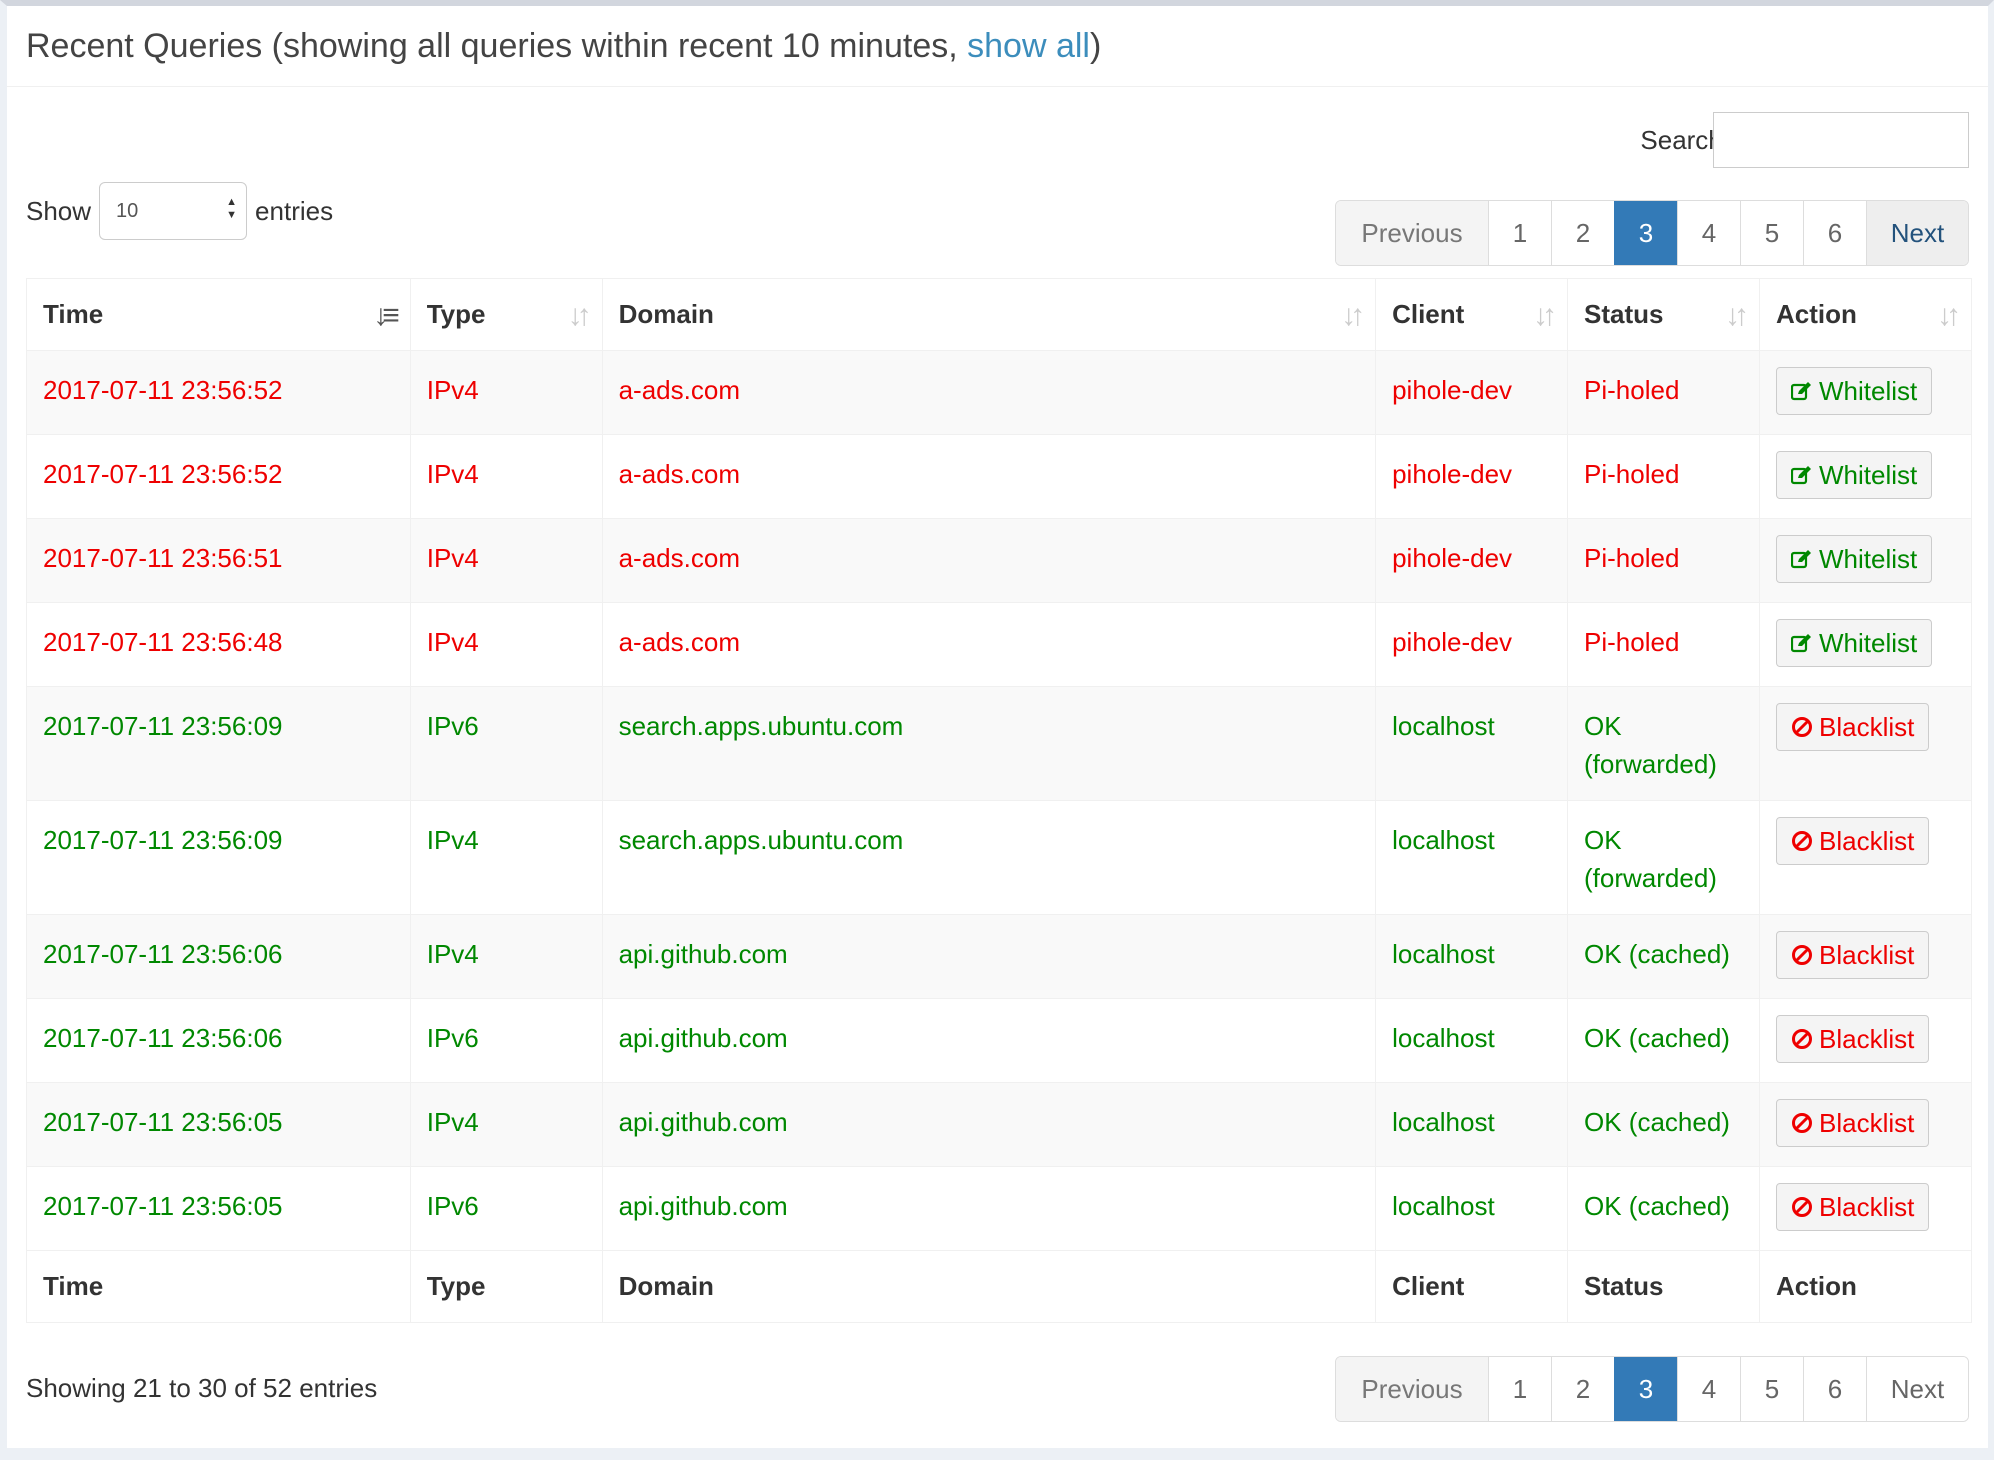 The height and width of the screenshot is (1460, 1994). I want to click on search-input, so click(1841, 140).